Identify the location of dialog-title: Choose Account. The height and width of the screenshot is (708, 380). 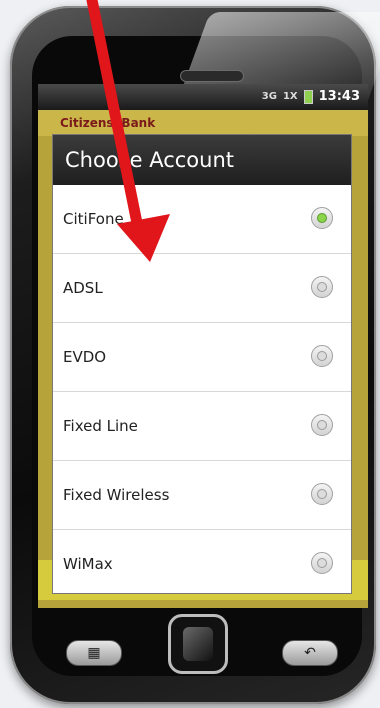
(202, 160).